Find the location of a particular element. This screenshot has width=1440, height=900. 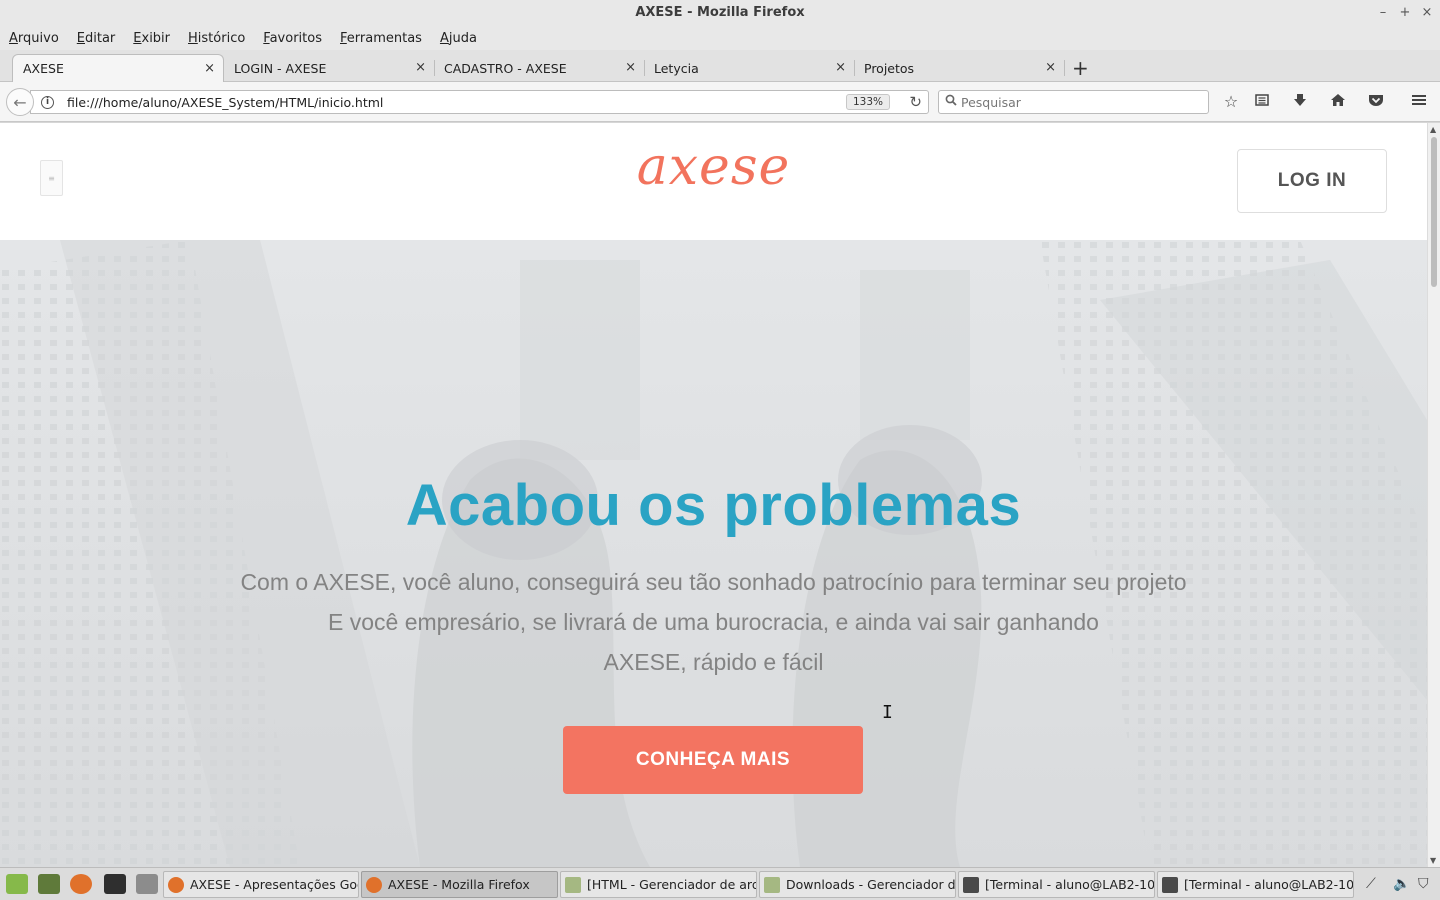

show-desktop-icon is located at coordinates (49, 884).